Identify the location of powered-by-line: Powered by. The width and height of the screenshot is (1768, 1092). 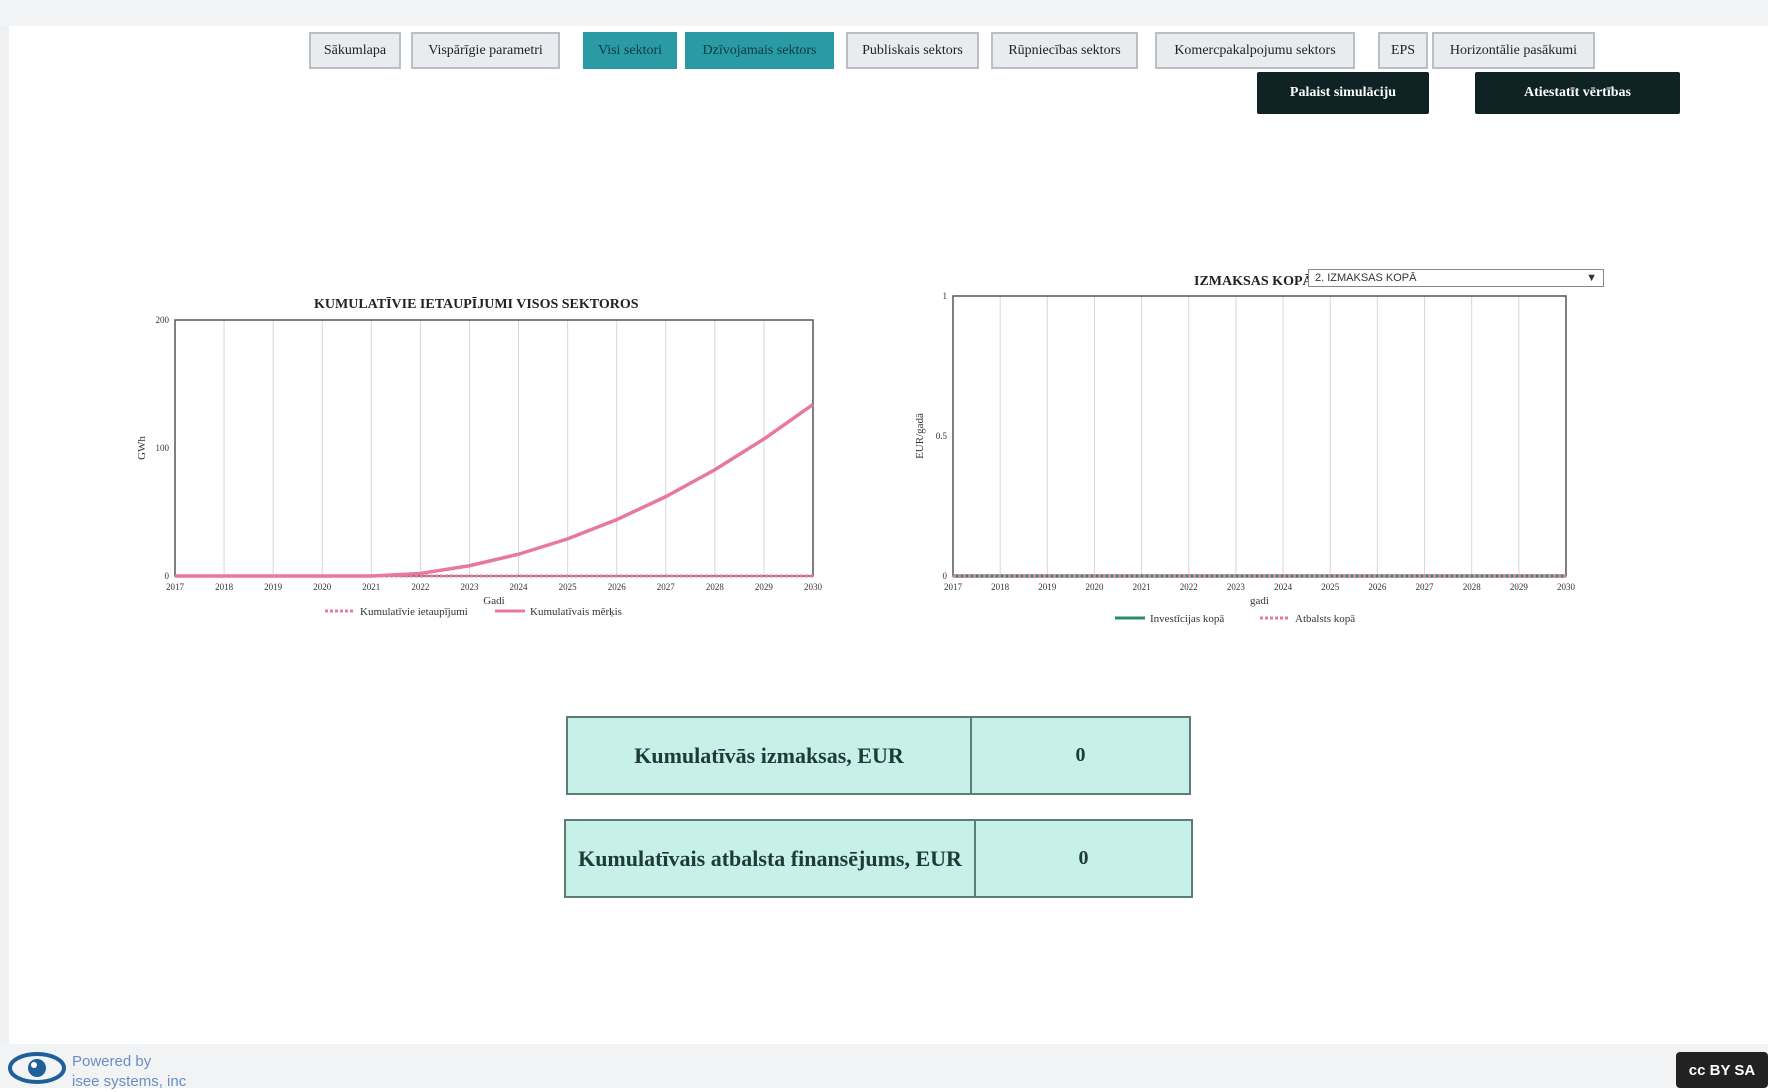
(112, 1061).